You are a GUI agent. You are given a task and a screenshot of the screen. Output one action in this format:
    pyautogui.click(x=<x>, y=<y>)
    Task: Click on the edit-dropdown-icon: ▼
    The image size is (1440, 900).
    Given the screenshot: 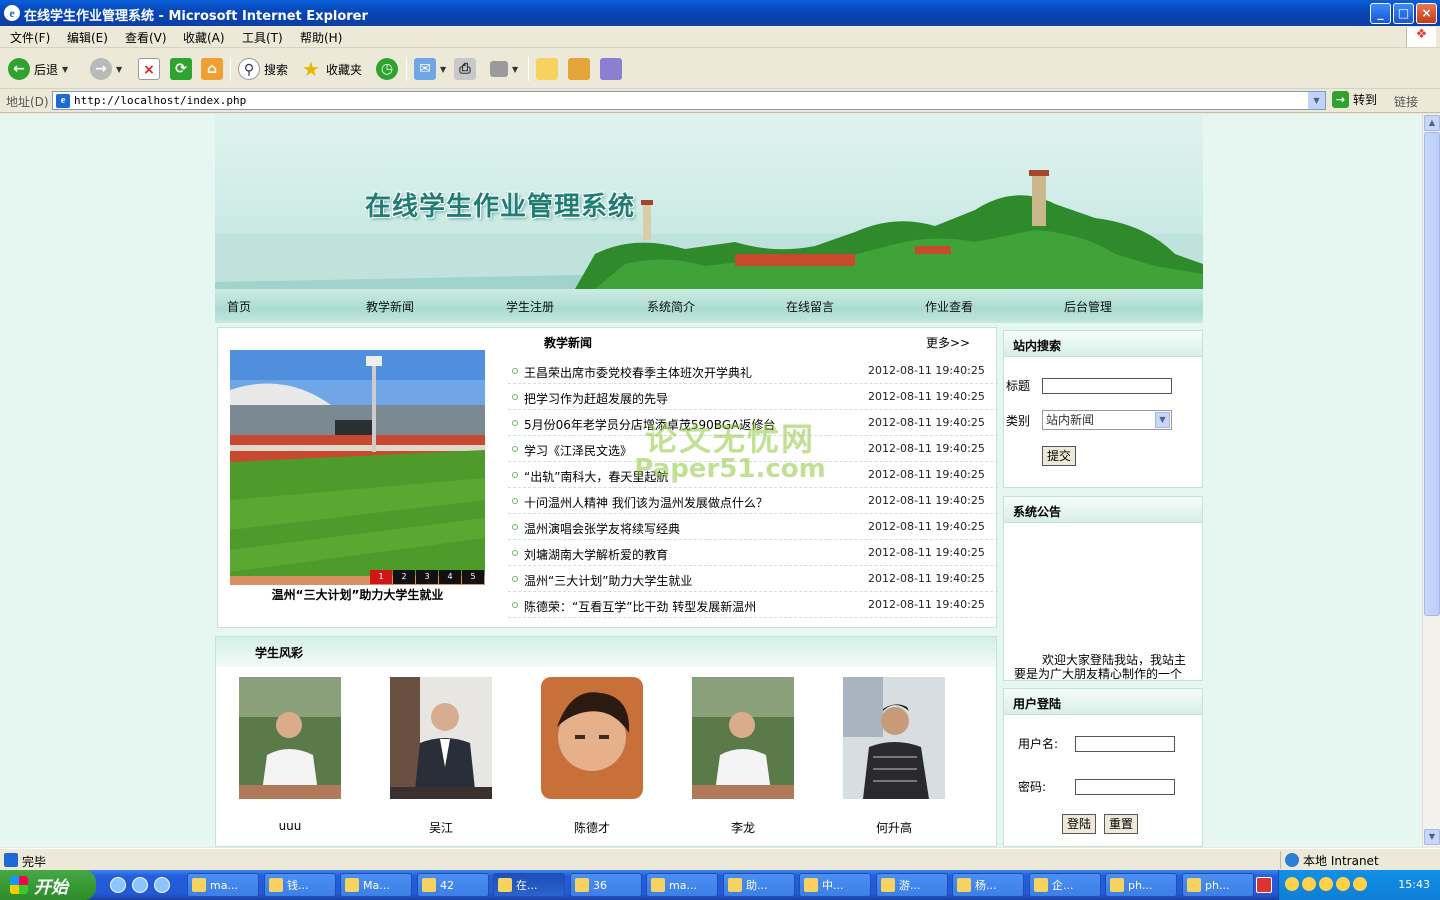 What is the action you would take?
    pyautogui.click(x=515, y=69)
    